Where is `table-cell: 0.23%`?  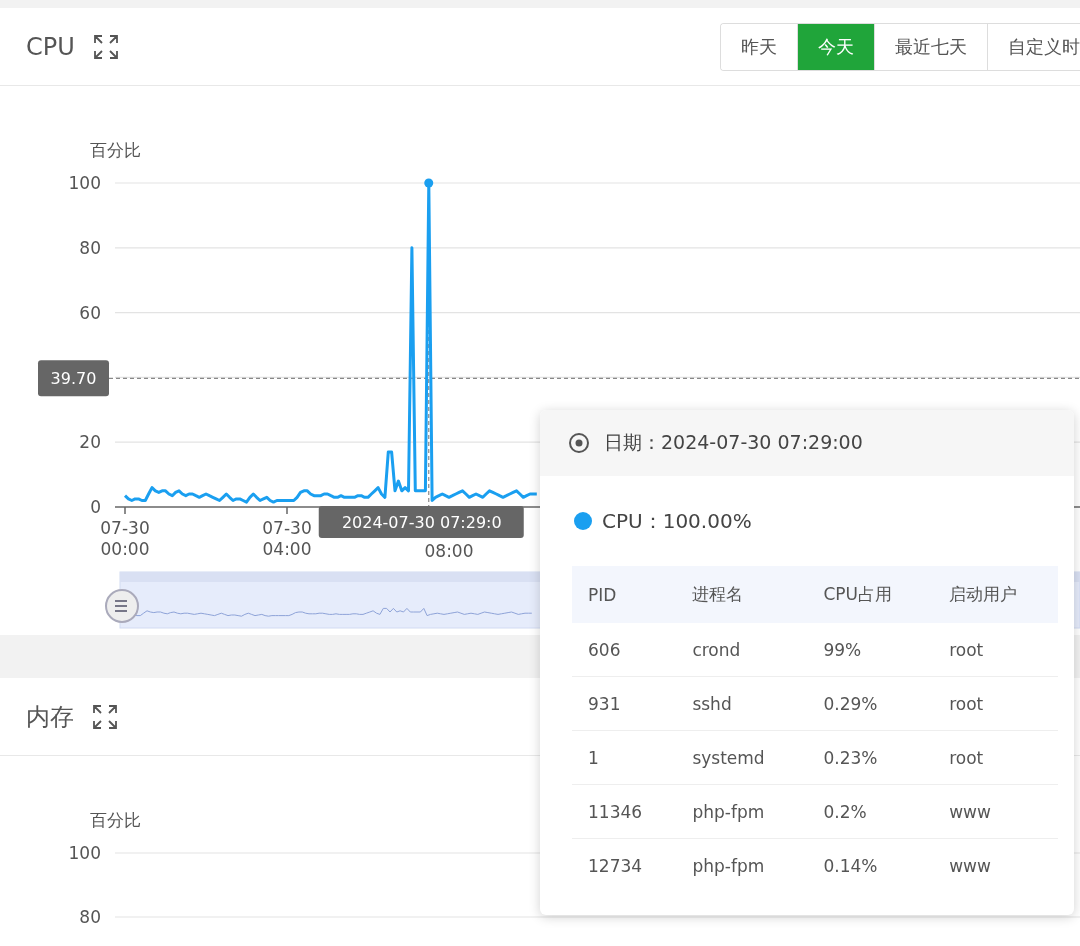 table-cell: 0.23% is located at coordinates (870, 757).